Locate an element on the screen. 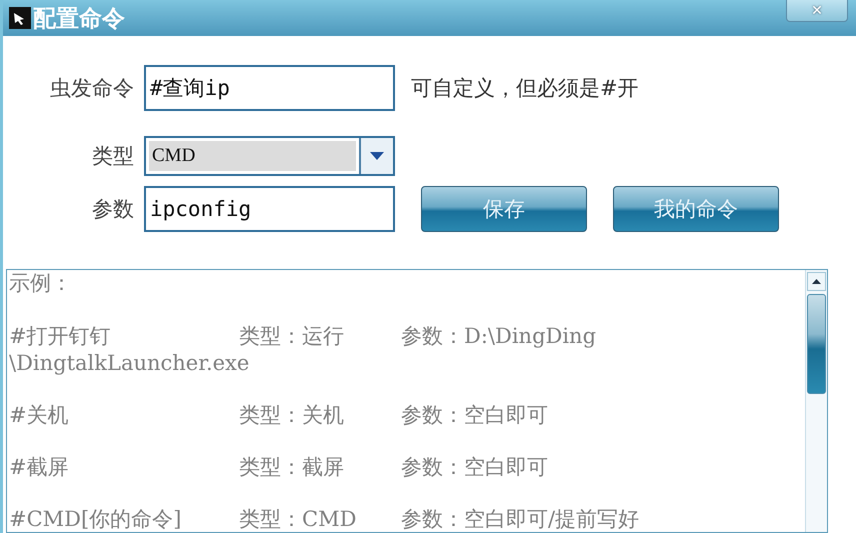 The image size is (856, 533). example-parameter: 参数：空白即可/提前写好 is located at coordinates (520, 519).